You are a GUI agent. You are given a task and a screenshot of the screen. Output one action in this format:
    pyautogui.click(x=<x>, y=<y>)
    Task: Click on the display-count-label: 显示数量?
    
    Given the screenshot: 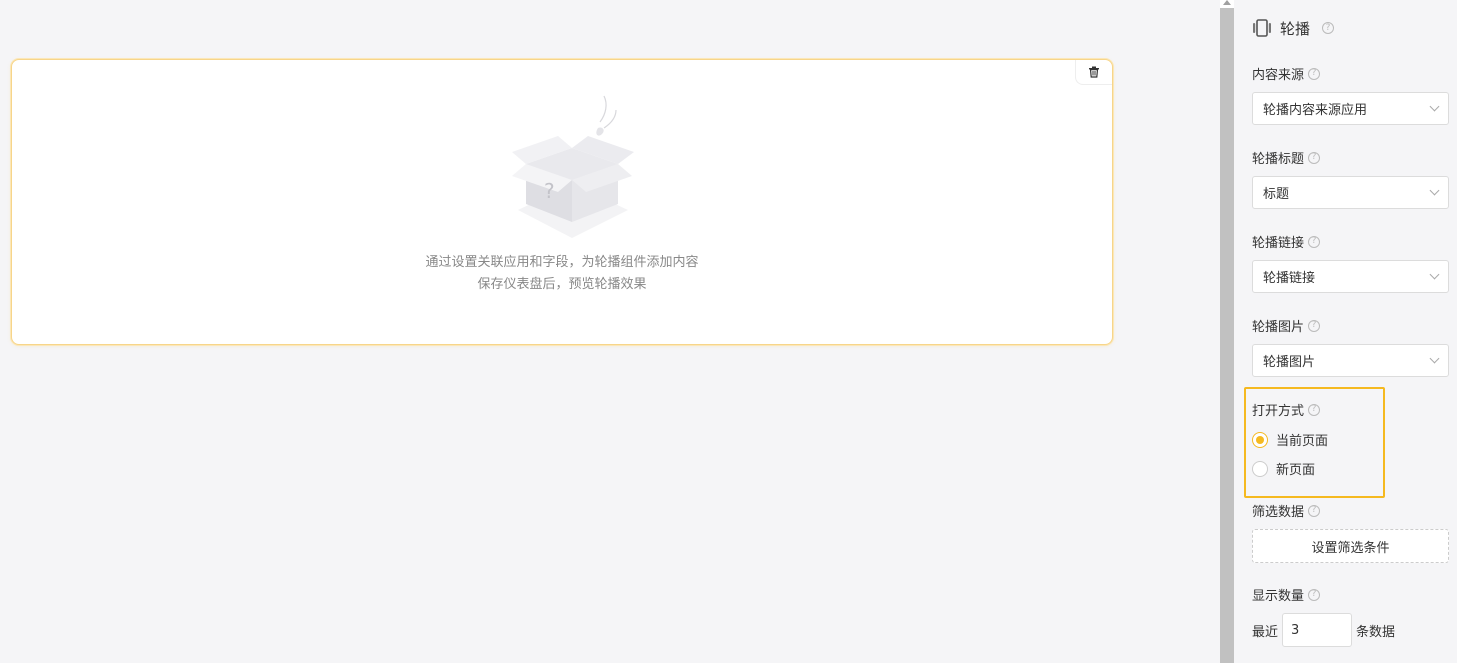 What is the action you would take?
    pyautogui.click(x=1286, y=594)
    